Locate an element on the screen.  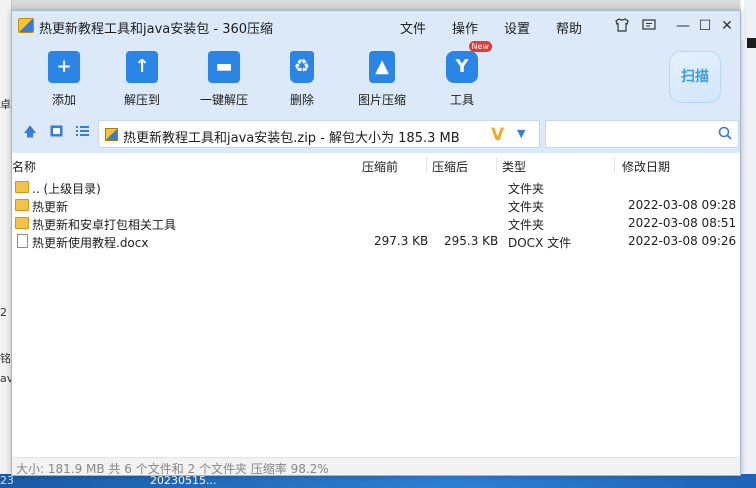
list-item: .. (上级目录) 文件夹 is located at coordinates (376, 188).